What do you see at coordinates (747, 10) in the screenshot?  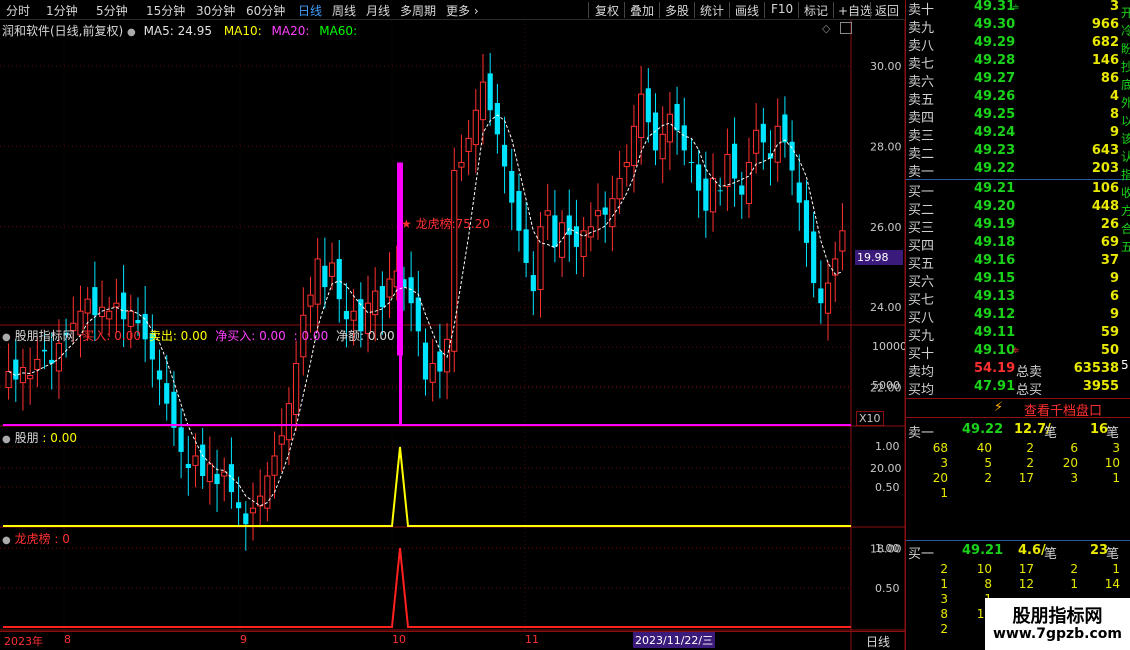 I see `draw-line-button: 画线` at bounding box center [747, 10].